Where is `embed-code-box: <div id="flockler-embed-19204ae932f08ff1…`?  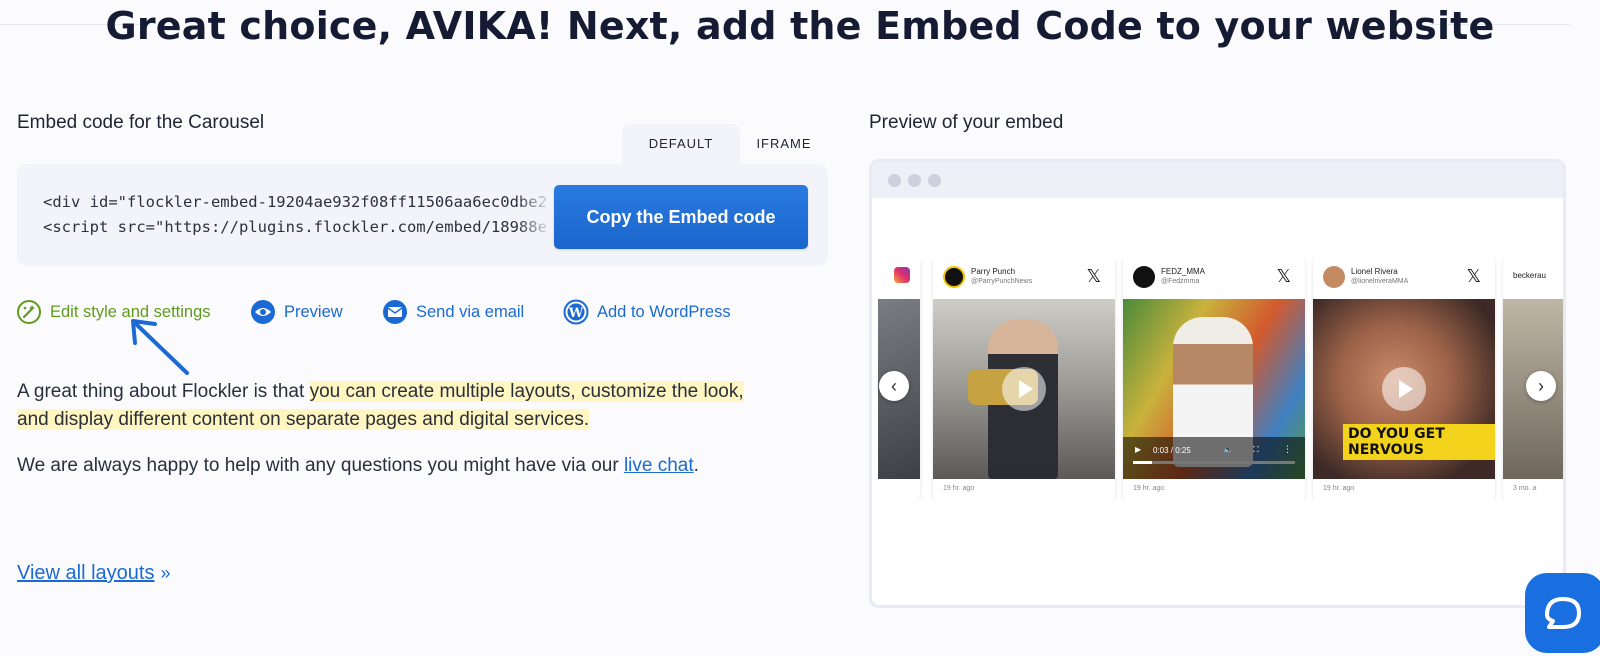 embed-code-box: <div id="flockler-embed-19204ae932f08ff1… is located at coordinates (422, 215).